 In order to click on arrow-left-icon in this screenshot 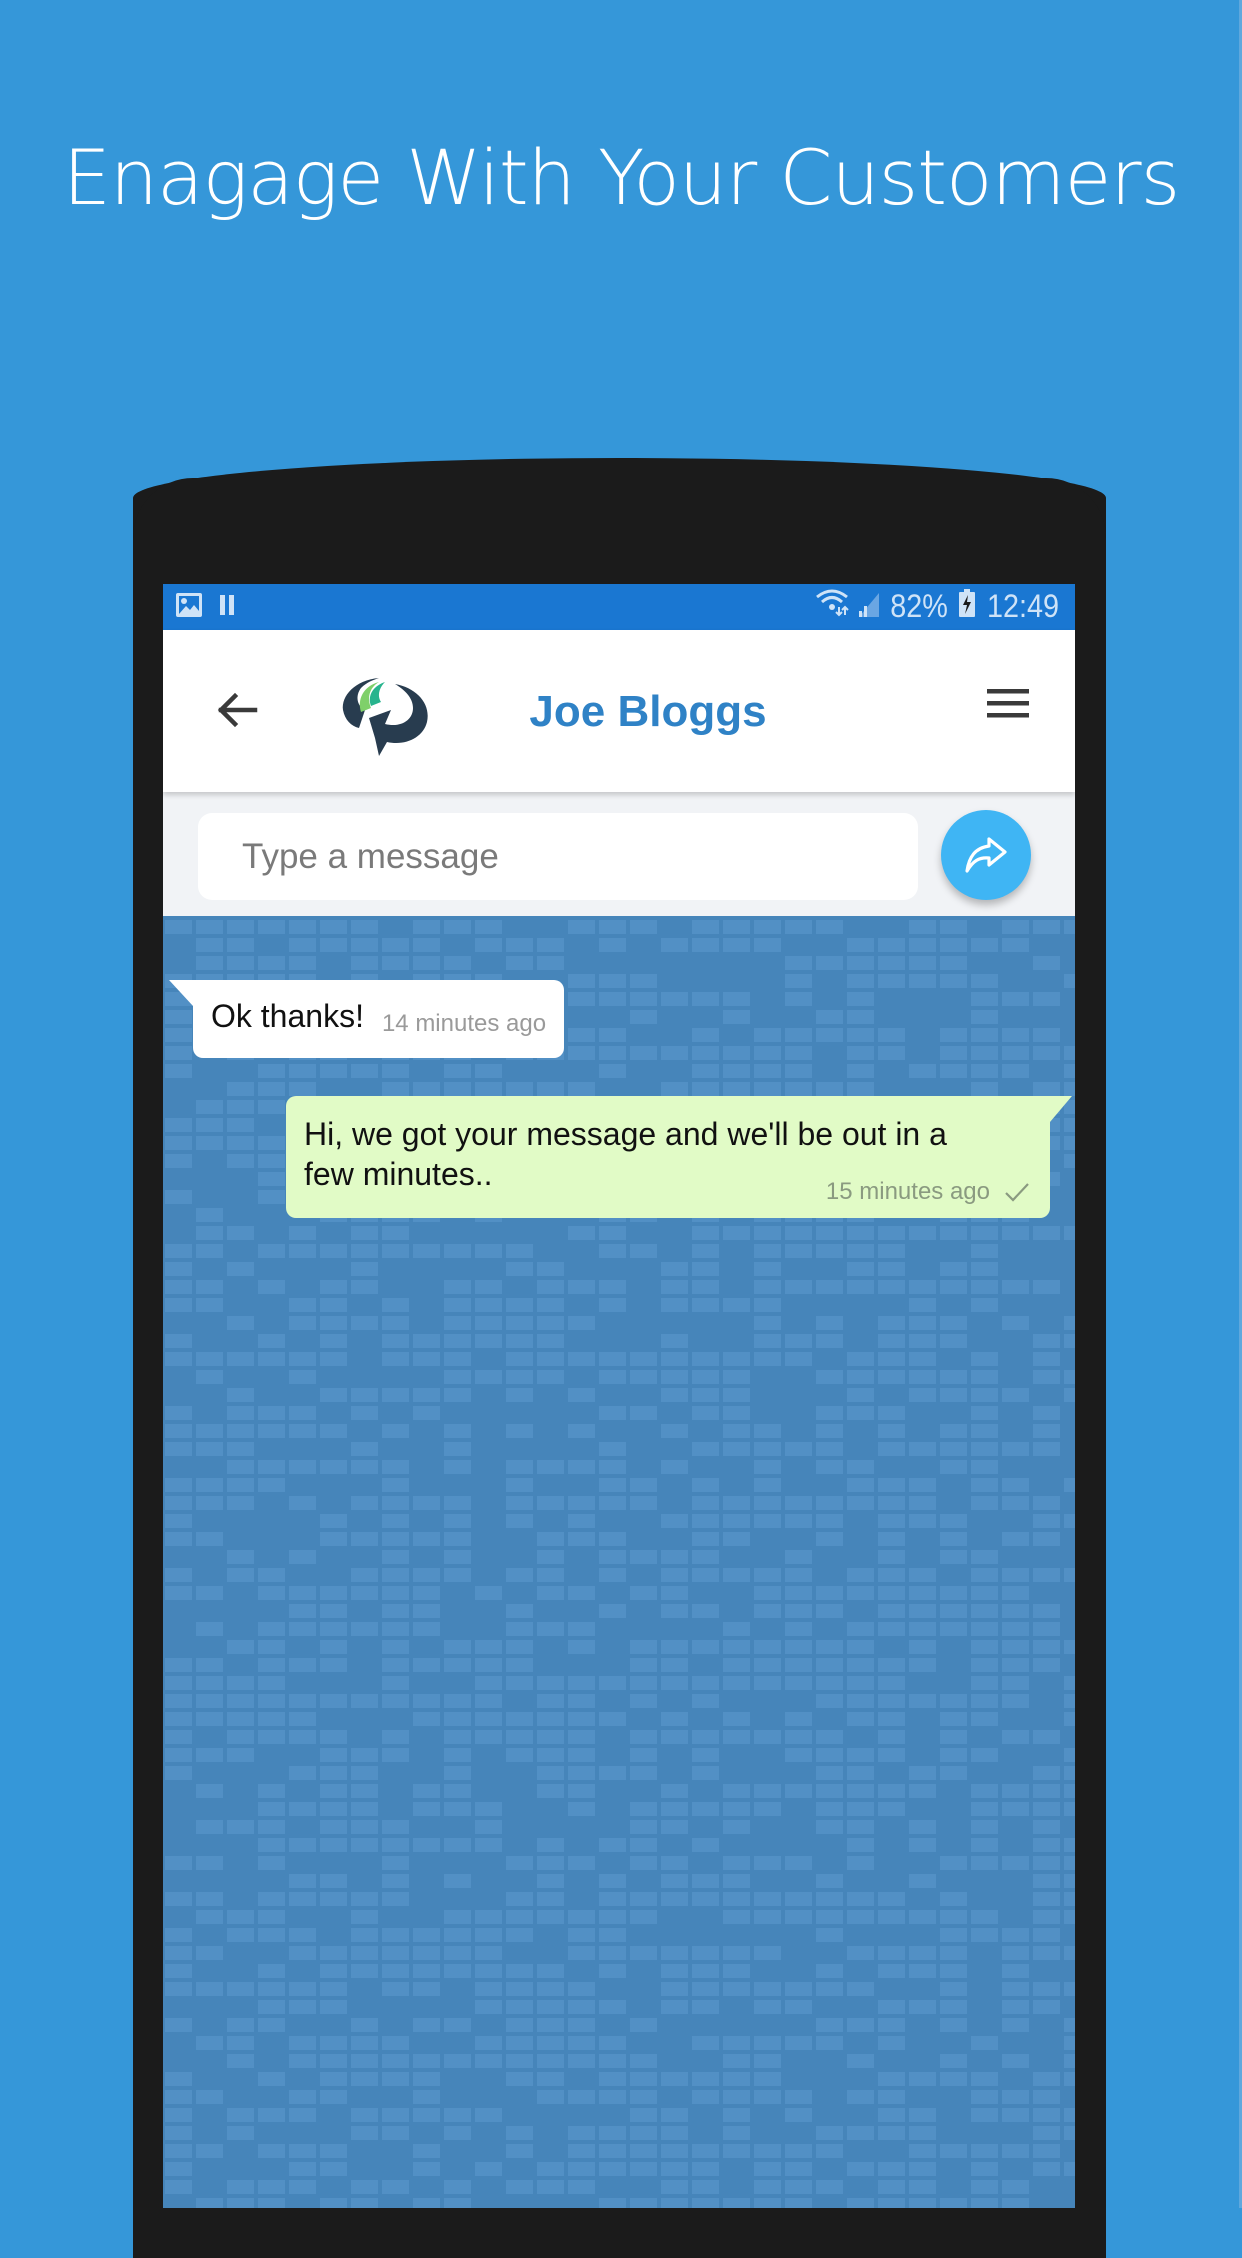, I will do `click(237, 710)`.